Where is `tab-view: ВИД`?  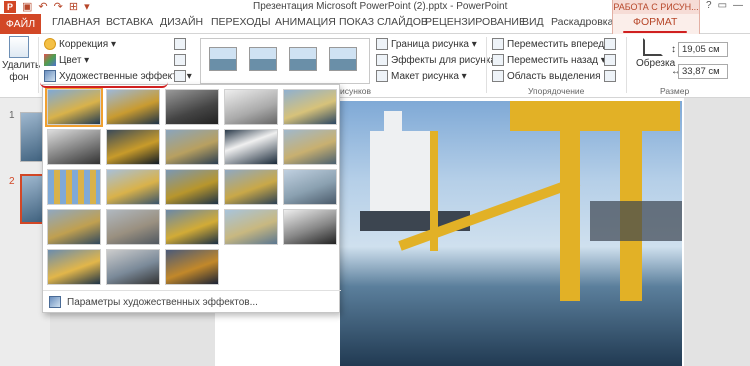 tab-view: ВИД is located at coordinates (533, 22).